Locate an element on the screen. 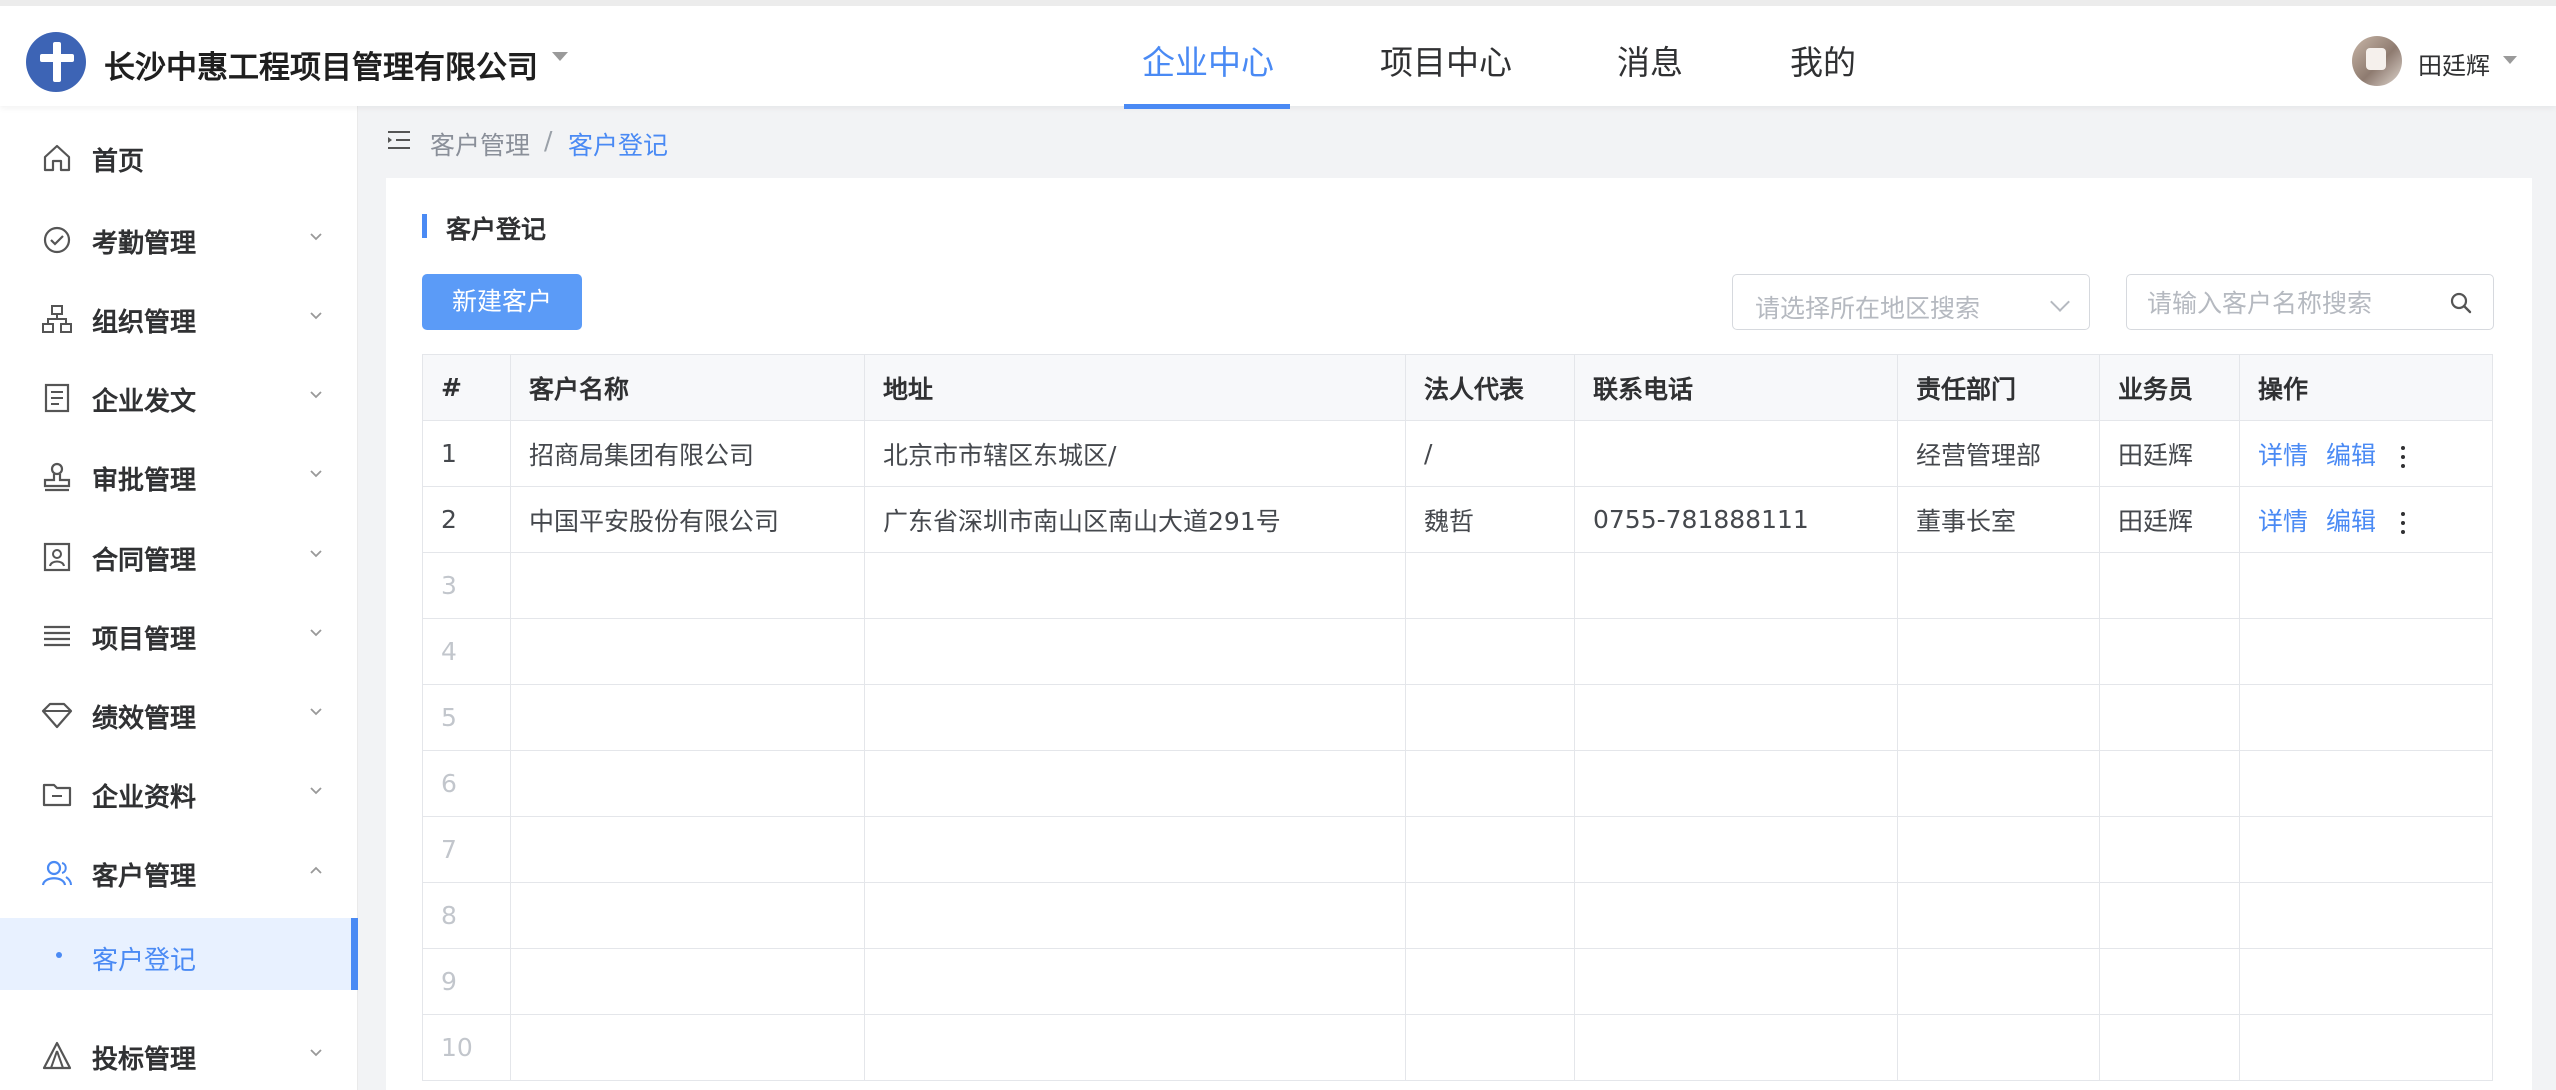 Image resolution: width=2556 pixels, height=1090 pixels. breadcrumb-current: 客户登记 is located at coordinates (618, 145).